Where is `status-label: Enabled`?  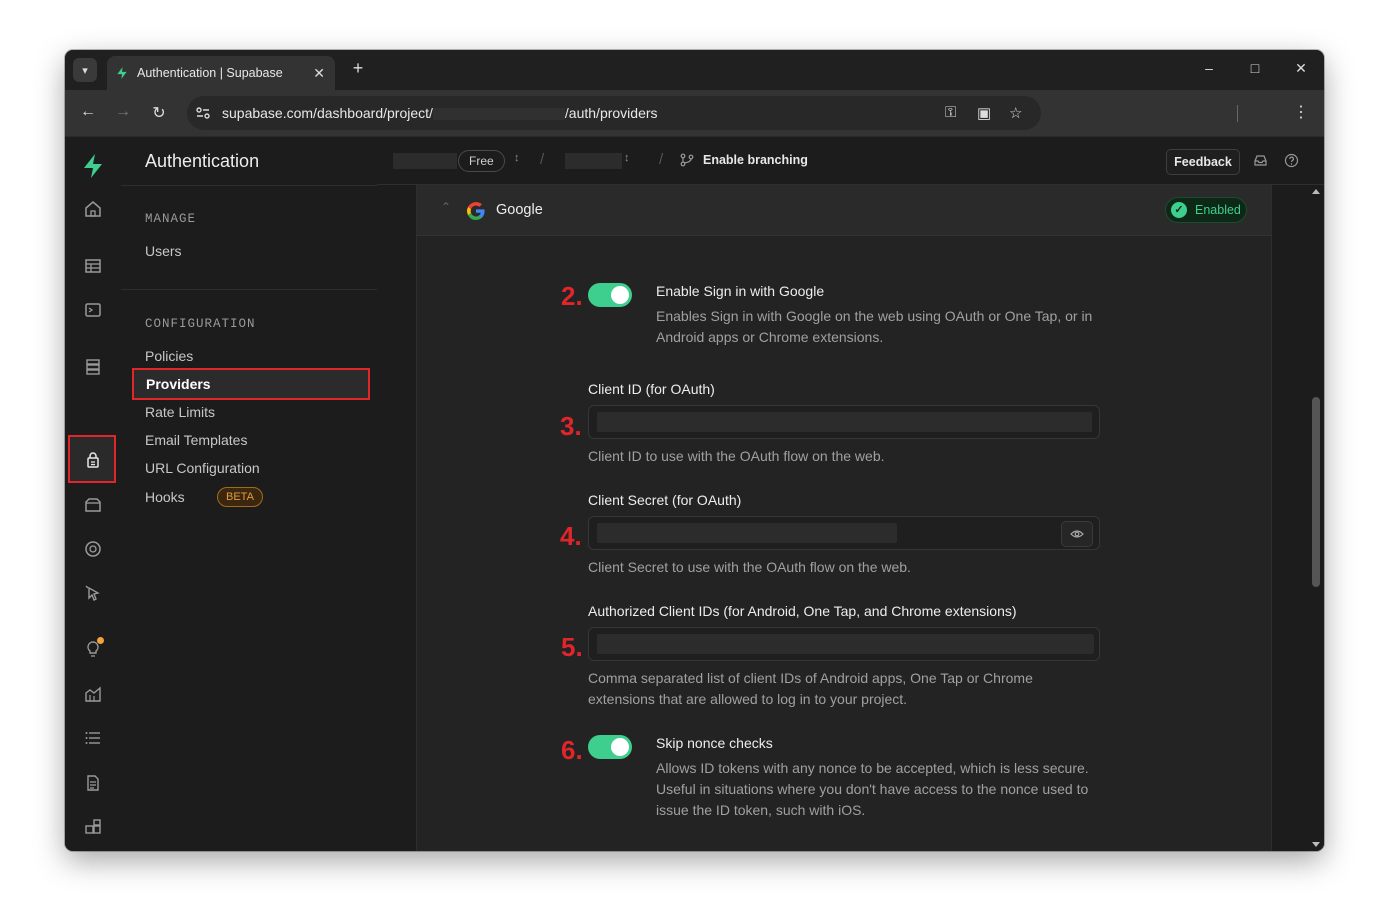 status-label: Enabled is located at coordinates (1218, 210).